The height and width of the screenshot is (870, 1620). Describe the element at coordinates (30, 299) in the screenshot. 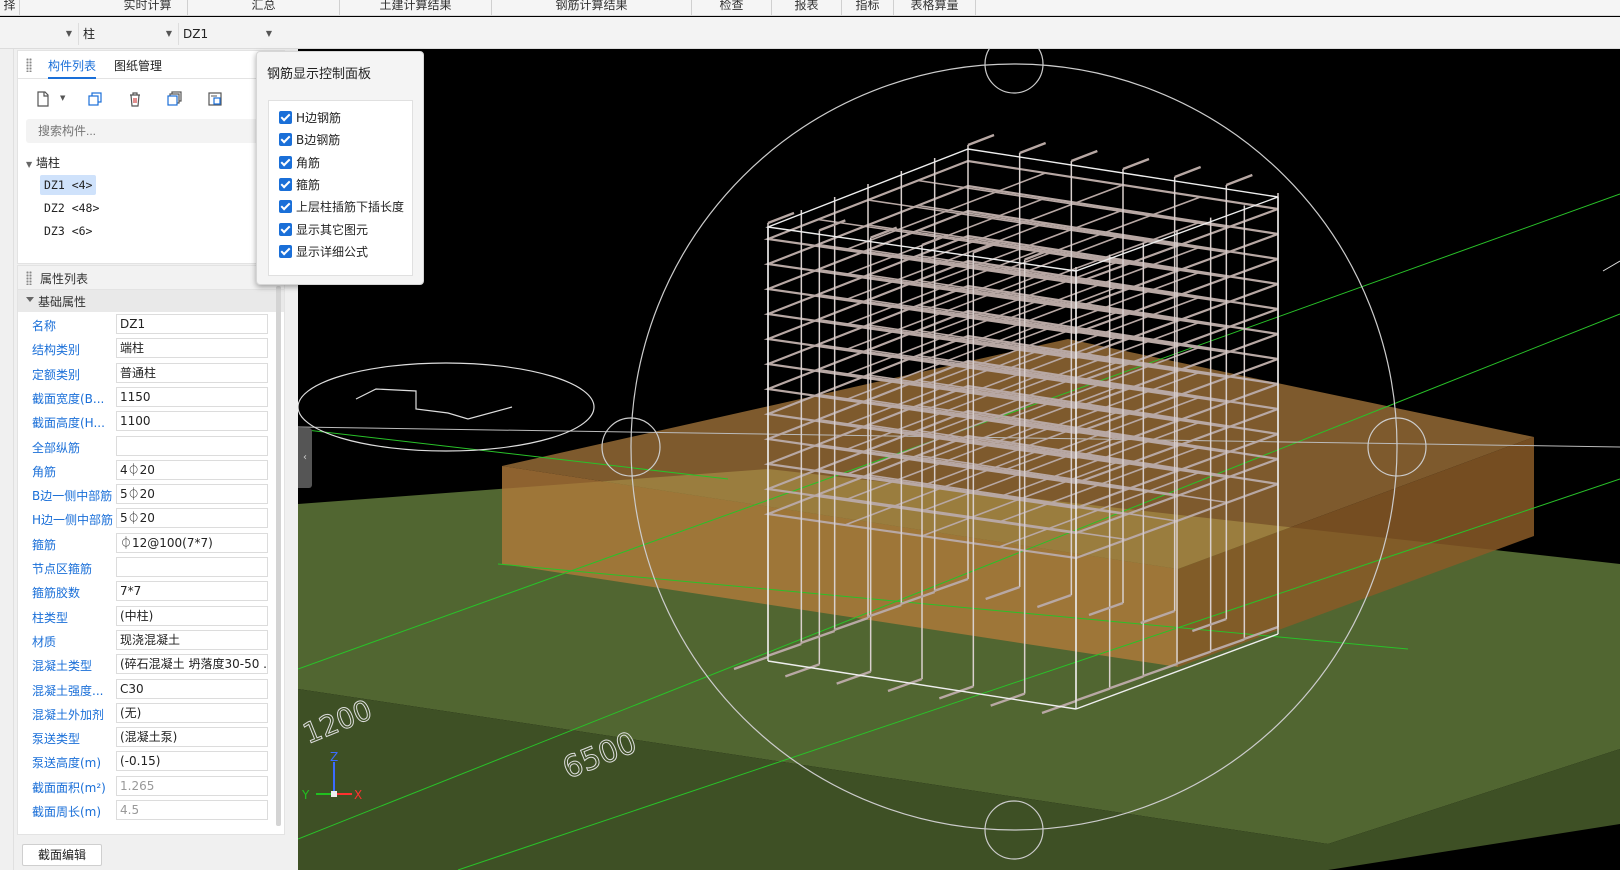

I see `section-caret-icon` at that location.